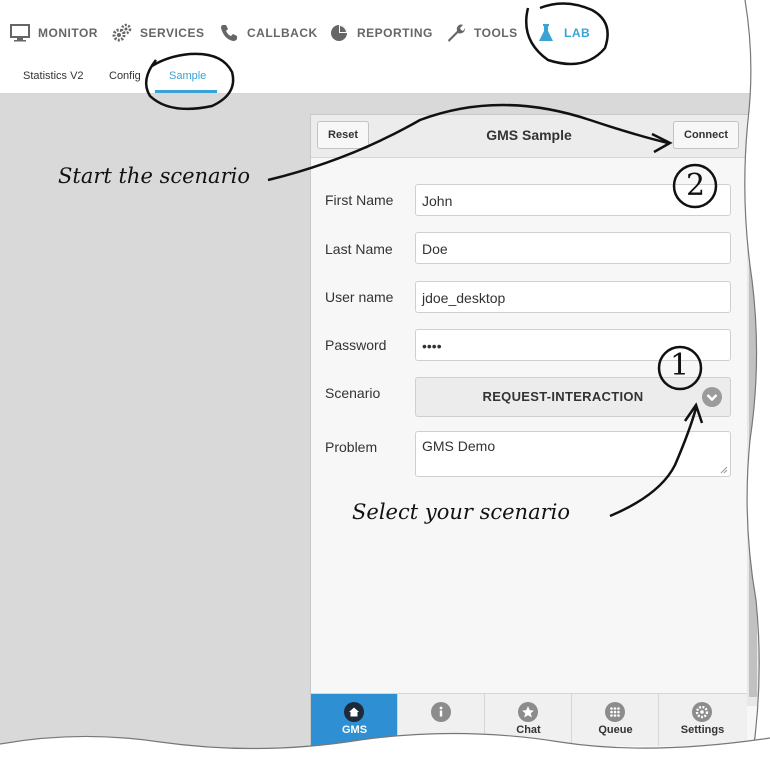 Image resolution: width=770 pixels, height=759 pixels. I want to click on pie-chart-icon, so click(339, 33).